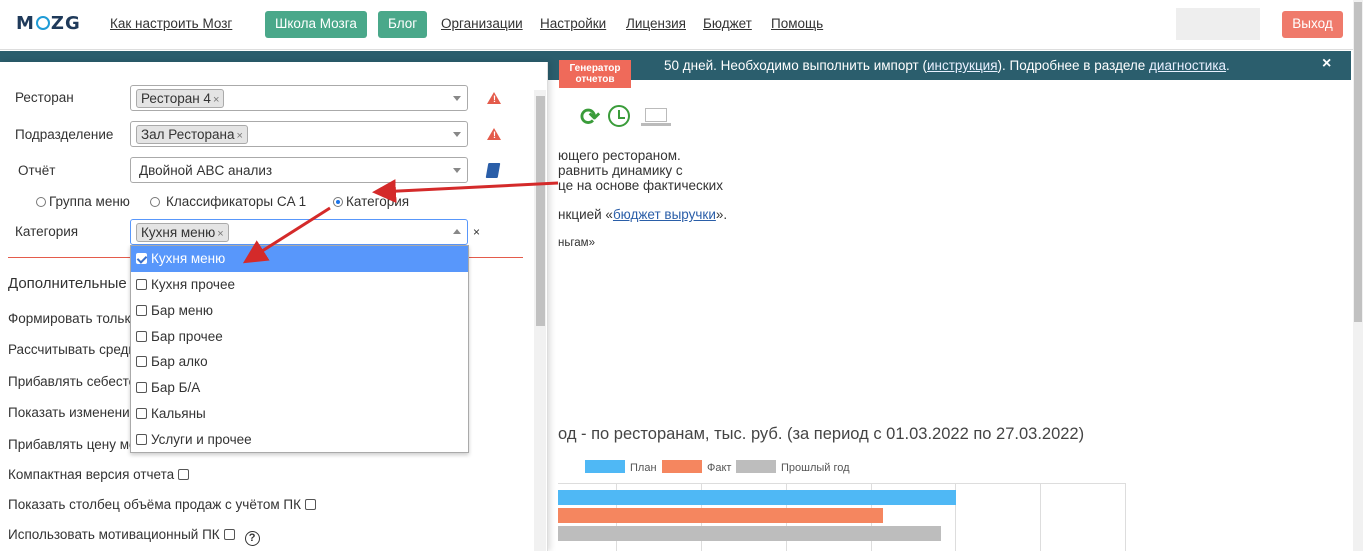  Describe the element at coordinates (338, 202) in the screenshot. I see `radio-selected-icon` at that location.